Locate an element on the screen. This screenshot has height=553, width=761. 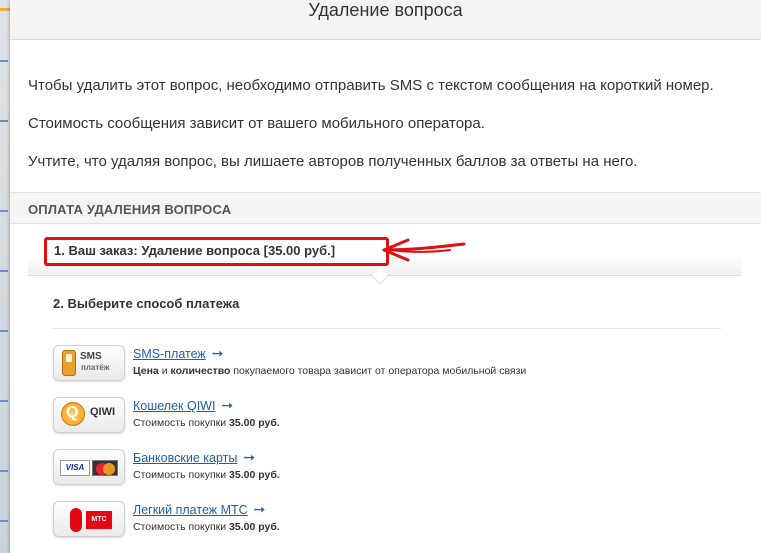
divider is located at coordinates (387, 328).